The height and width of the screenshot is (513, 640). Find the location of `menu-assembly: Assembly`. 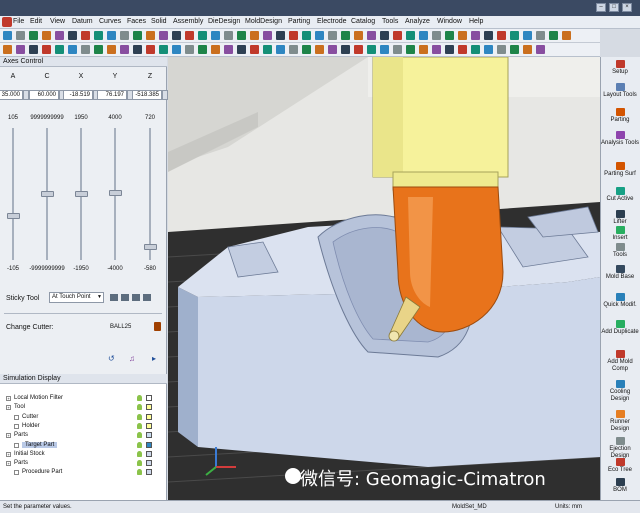

menu-assembly: Assembly is located at coordinates (188, 21).